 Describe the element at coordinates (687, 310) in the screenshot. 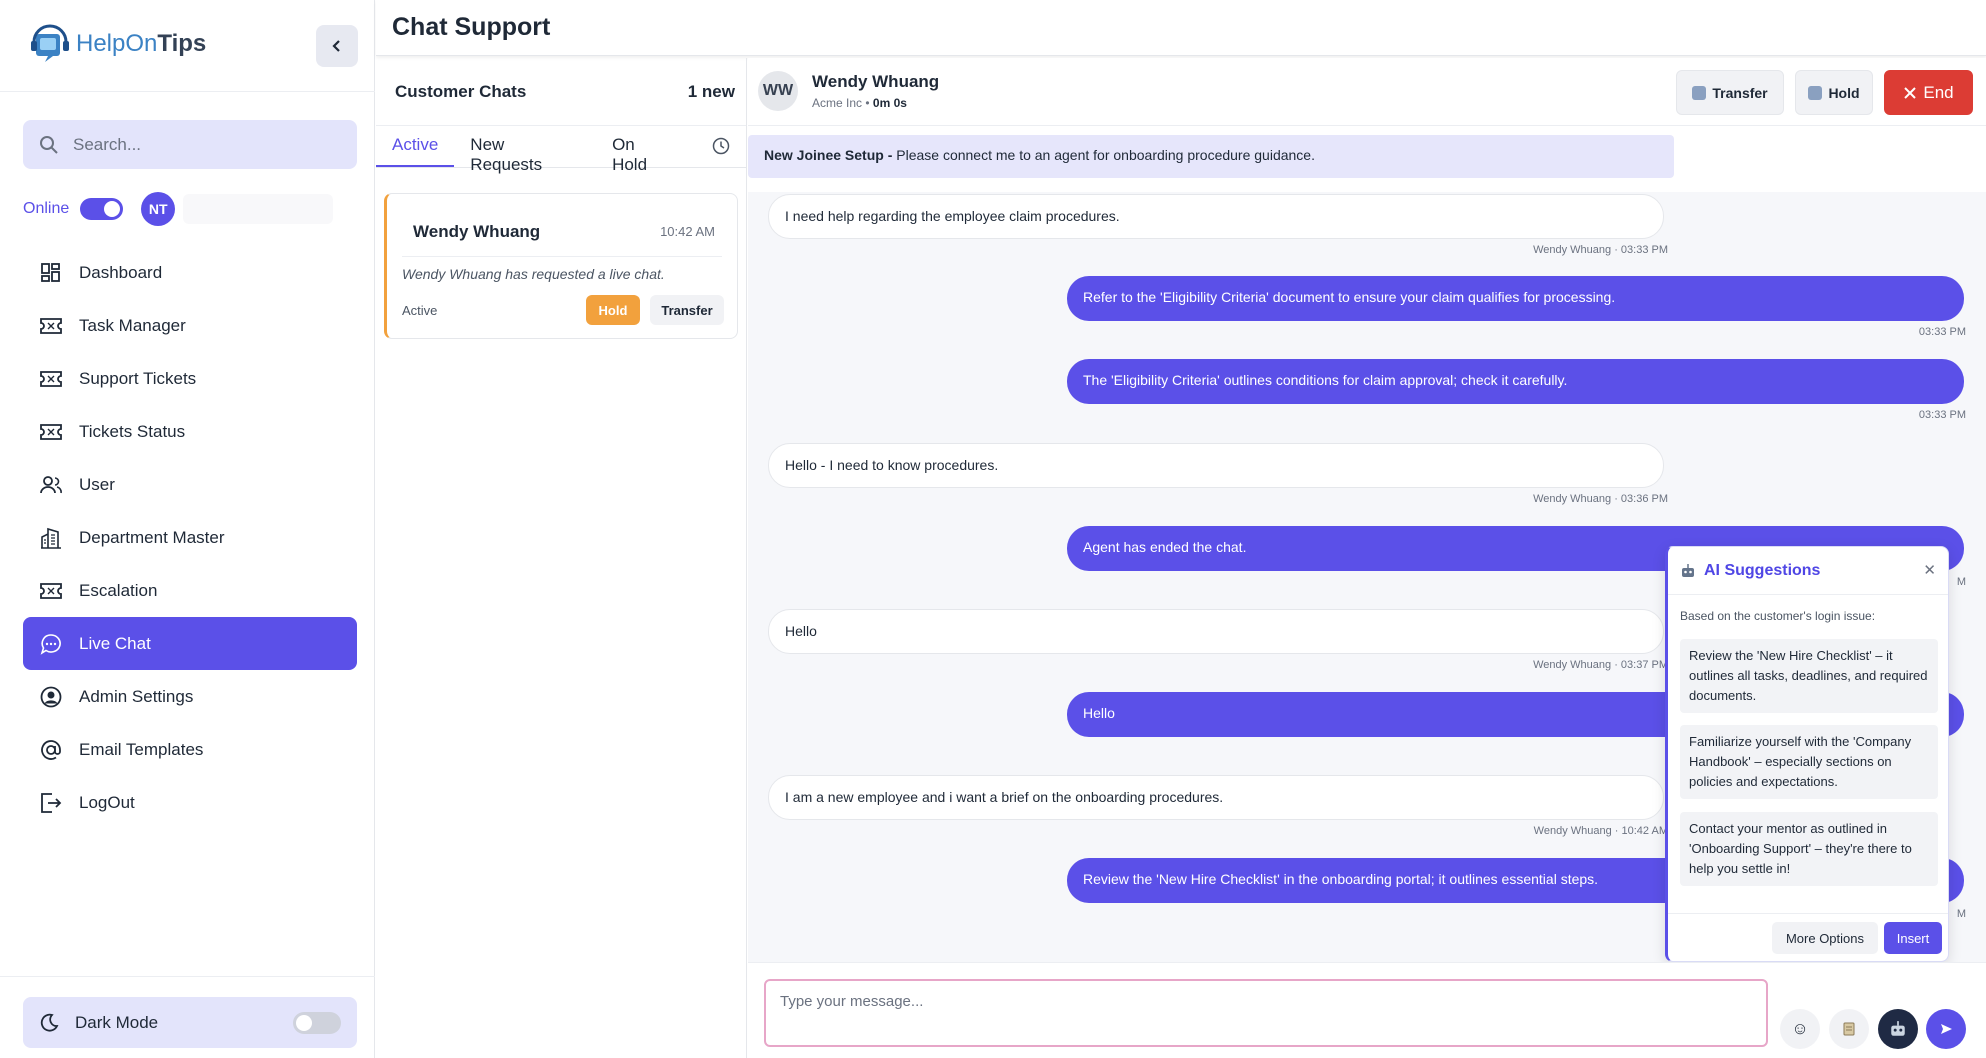

I see `chat-card-transfer-button: Transfer` at that location.